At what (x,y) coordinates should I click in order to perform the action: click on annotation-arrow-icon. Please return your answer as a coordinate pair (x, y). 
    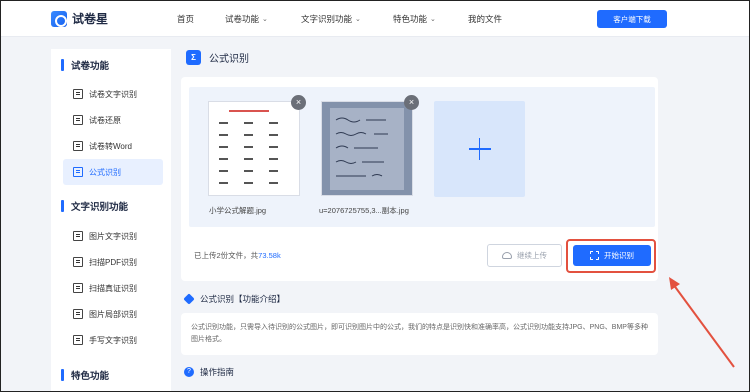
    Looking at the image, I should click on (702, 322).